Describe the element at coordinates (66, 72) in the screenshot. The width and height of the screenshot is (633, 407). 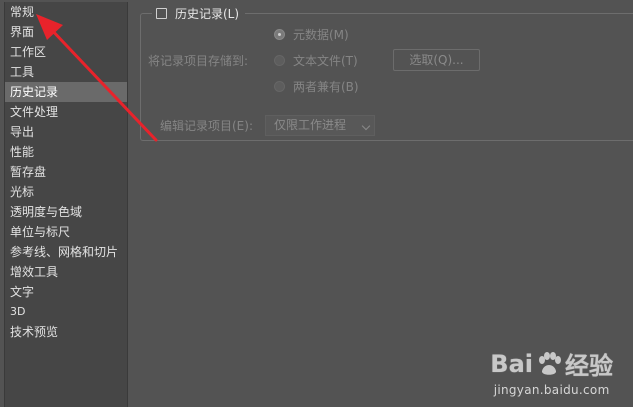
I see `sidebar-item-tools: 工具` at that location.